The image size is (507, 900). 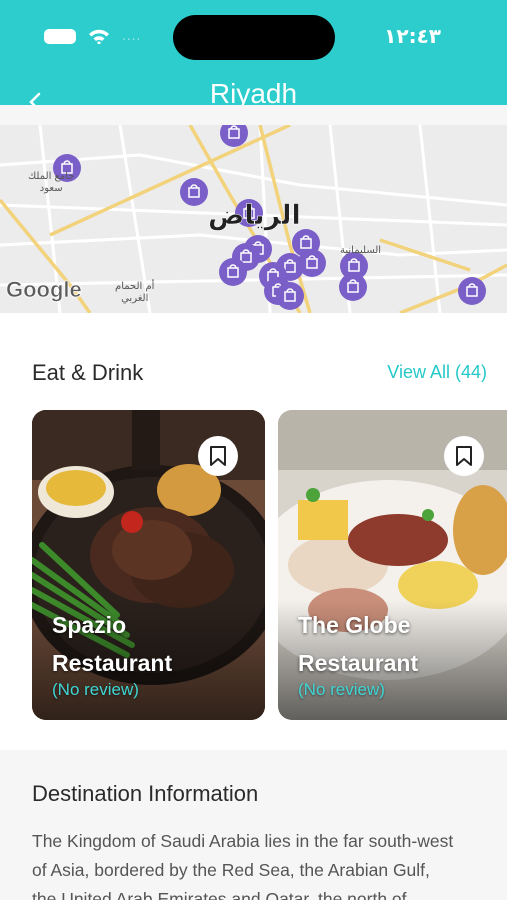 What do you see at coordinates (112, 644) in the screenshot?
I see `restaurant-name: Spazio Restaurant` at bounding box center [112, 644].